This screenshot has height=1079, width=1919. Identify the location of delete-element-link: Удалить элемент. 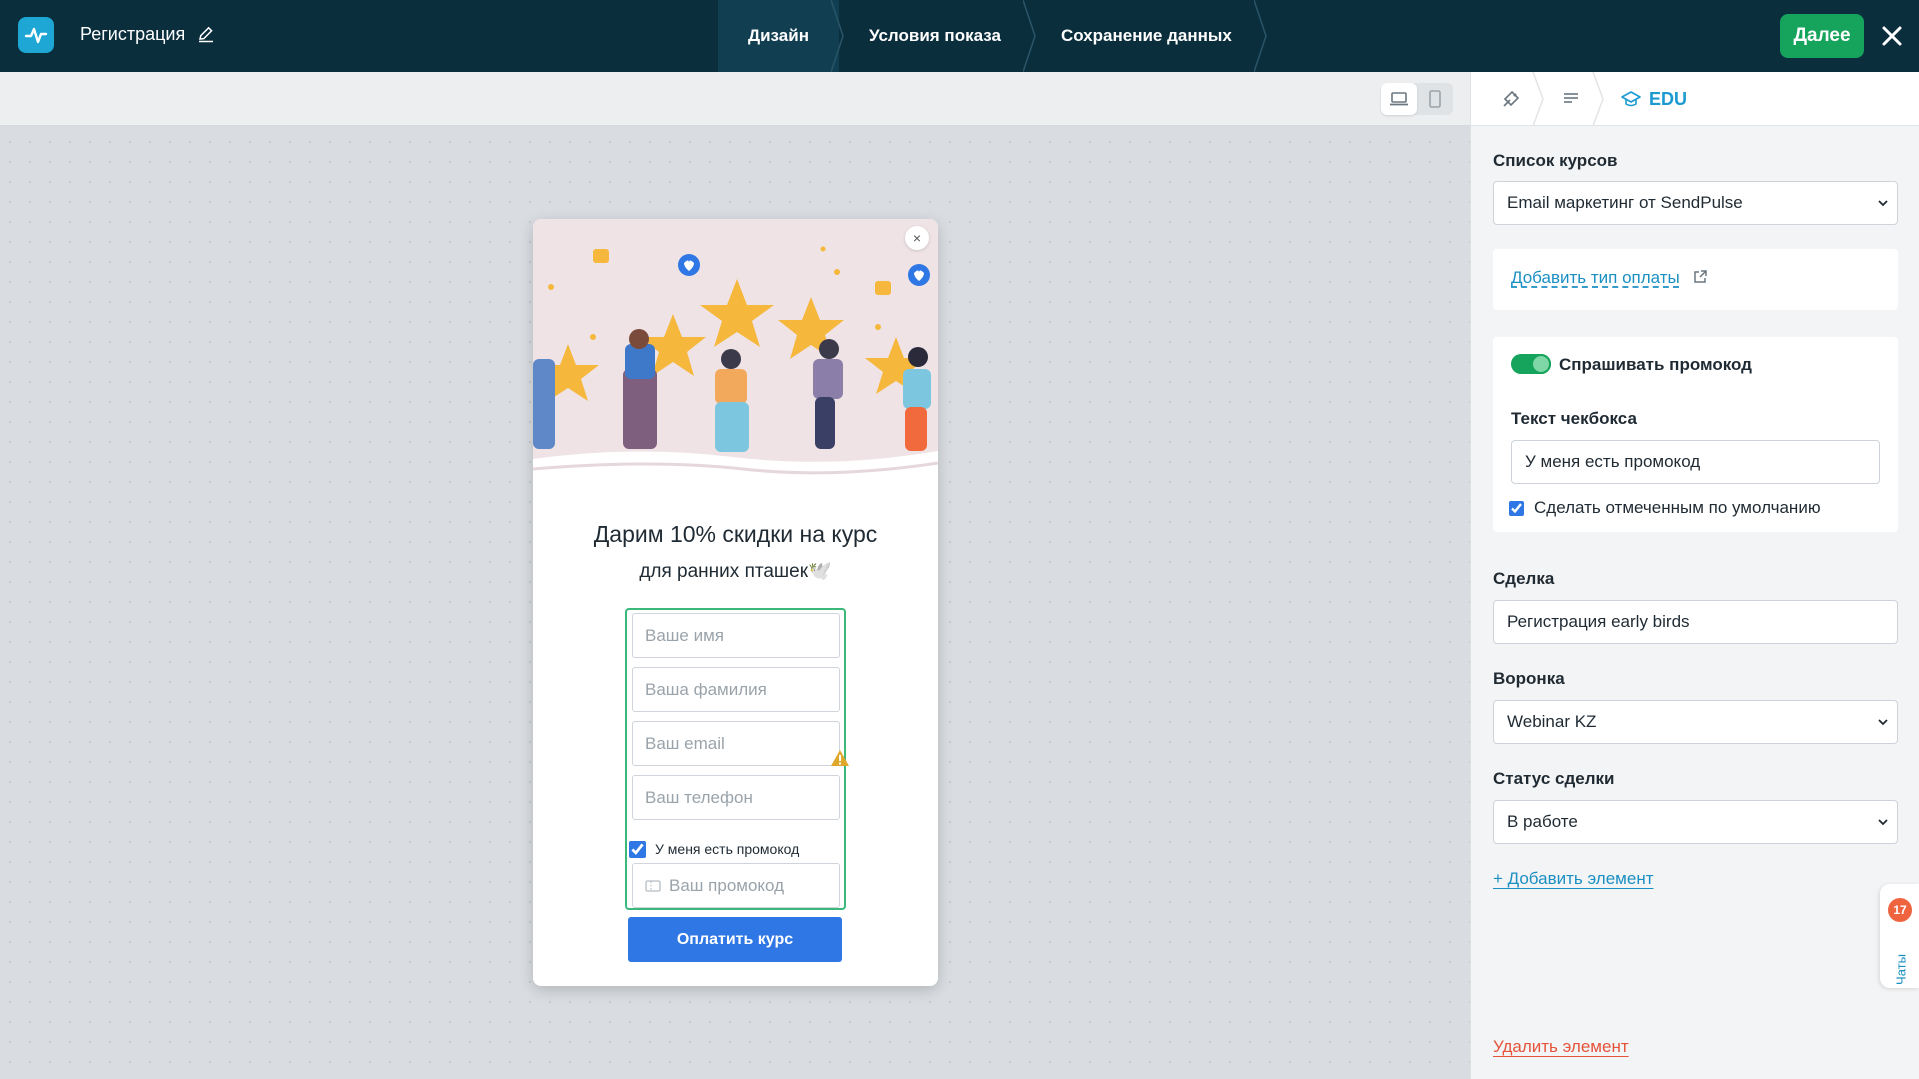
(1561, 1047).